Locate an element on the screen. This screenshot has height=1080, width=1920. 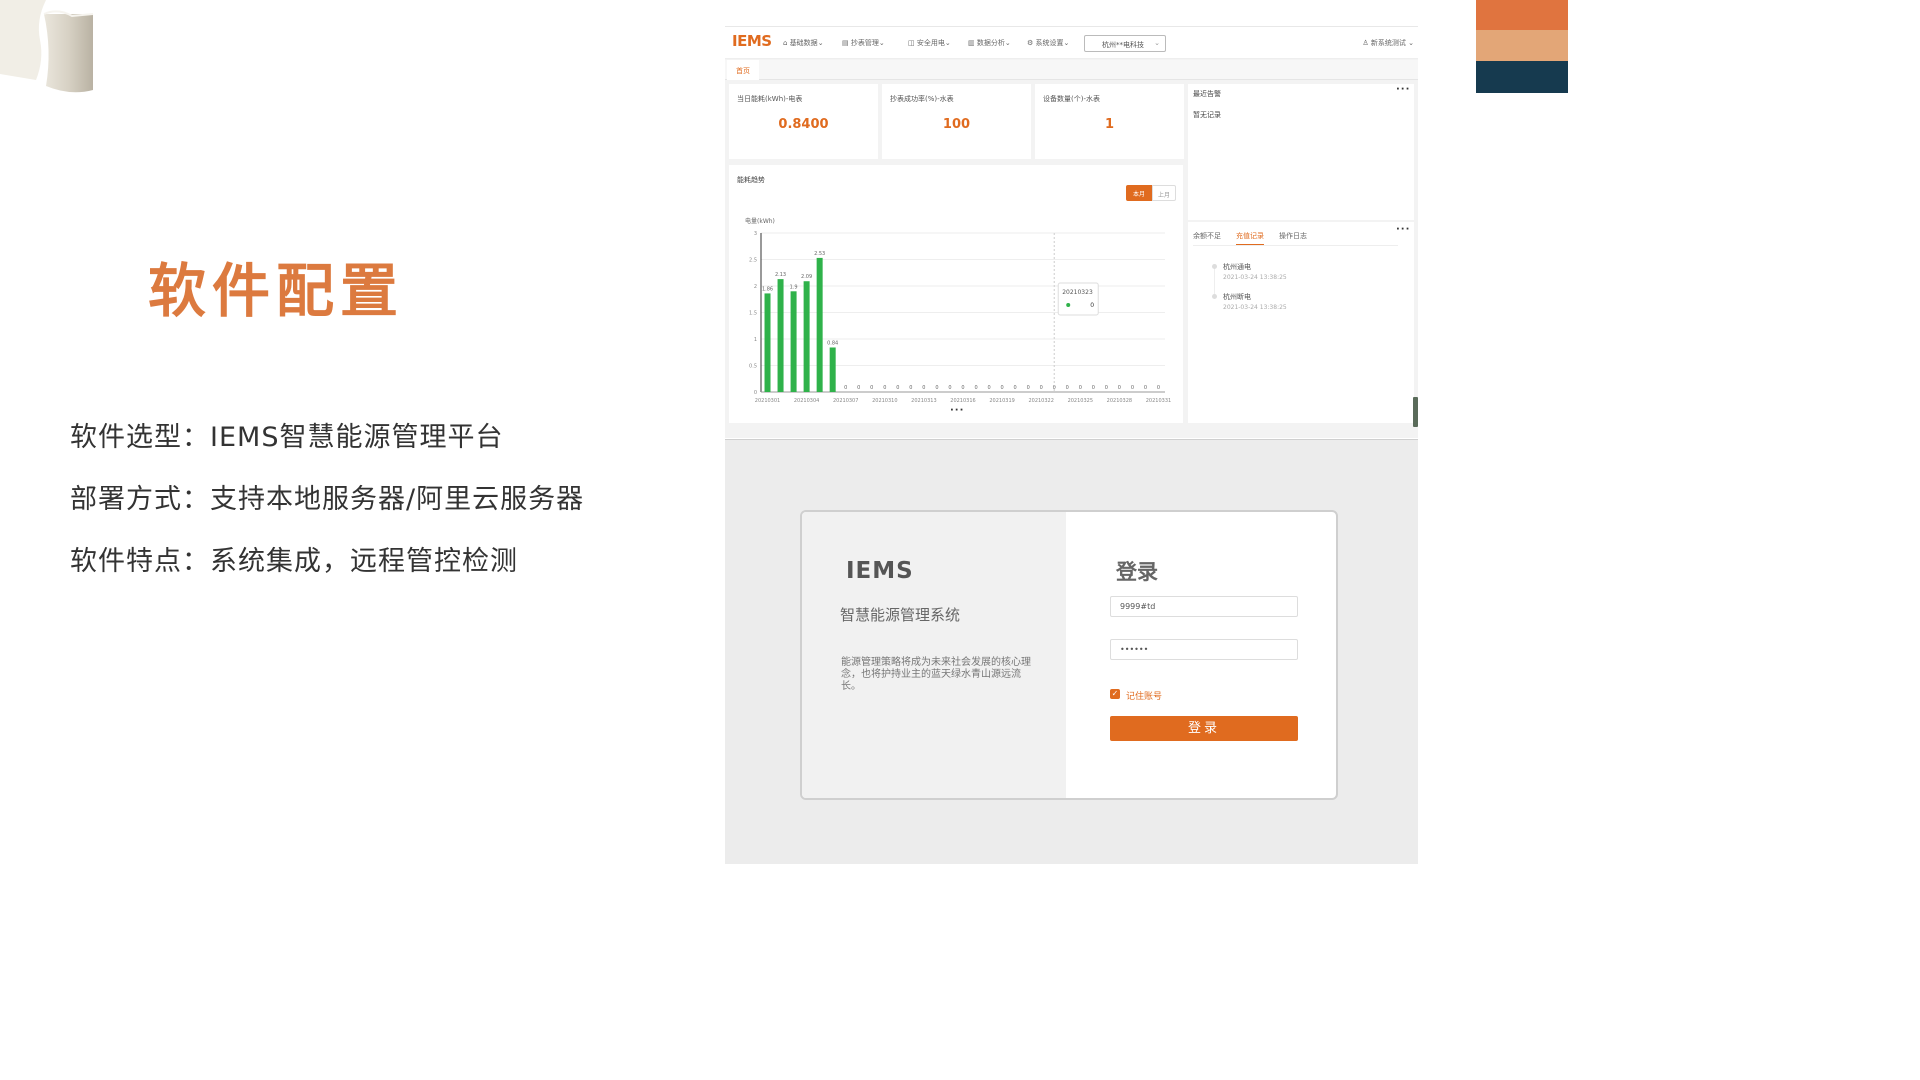
bar-chart-icon: ▥ is located at coordinates (971, 43).